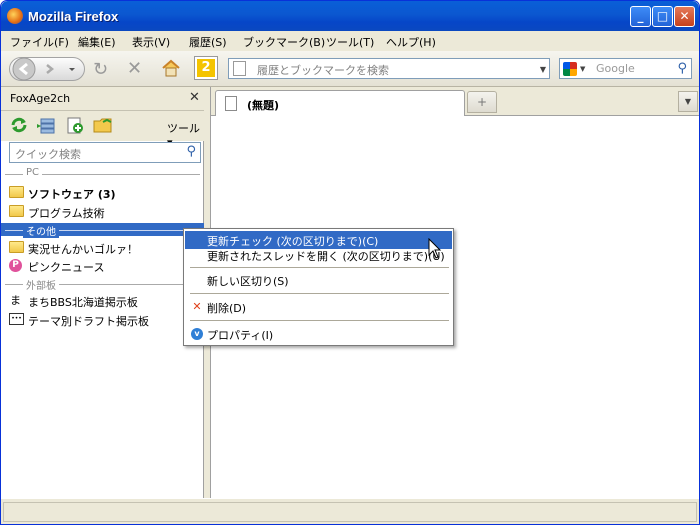 This screenshot has height=525, width=700. I want to click on board-icon: •••, so click(16, 319).